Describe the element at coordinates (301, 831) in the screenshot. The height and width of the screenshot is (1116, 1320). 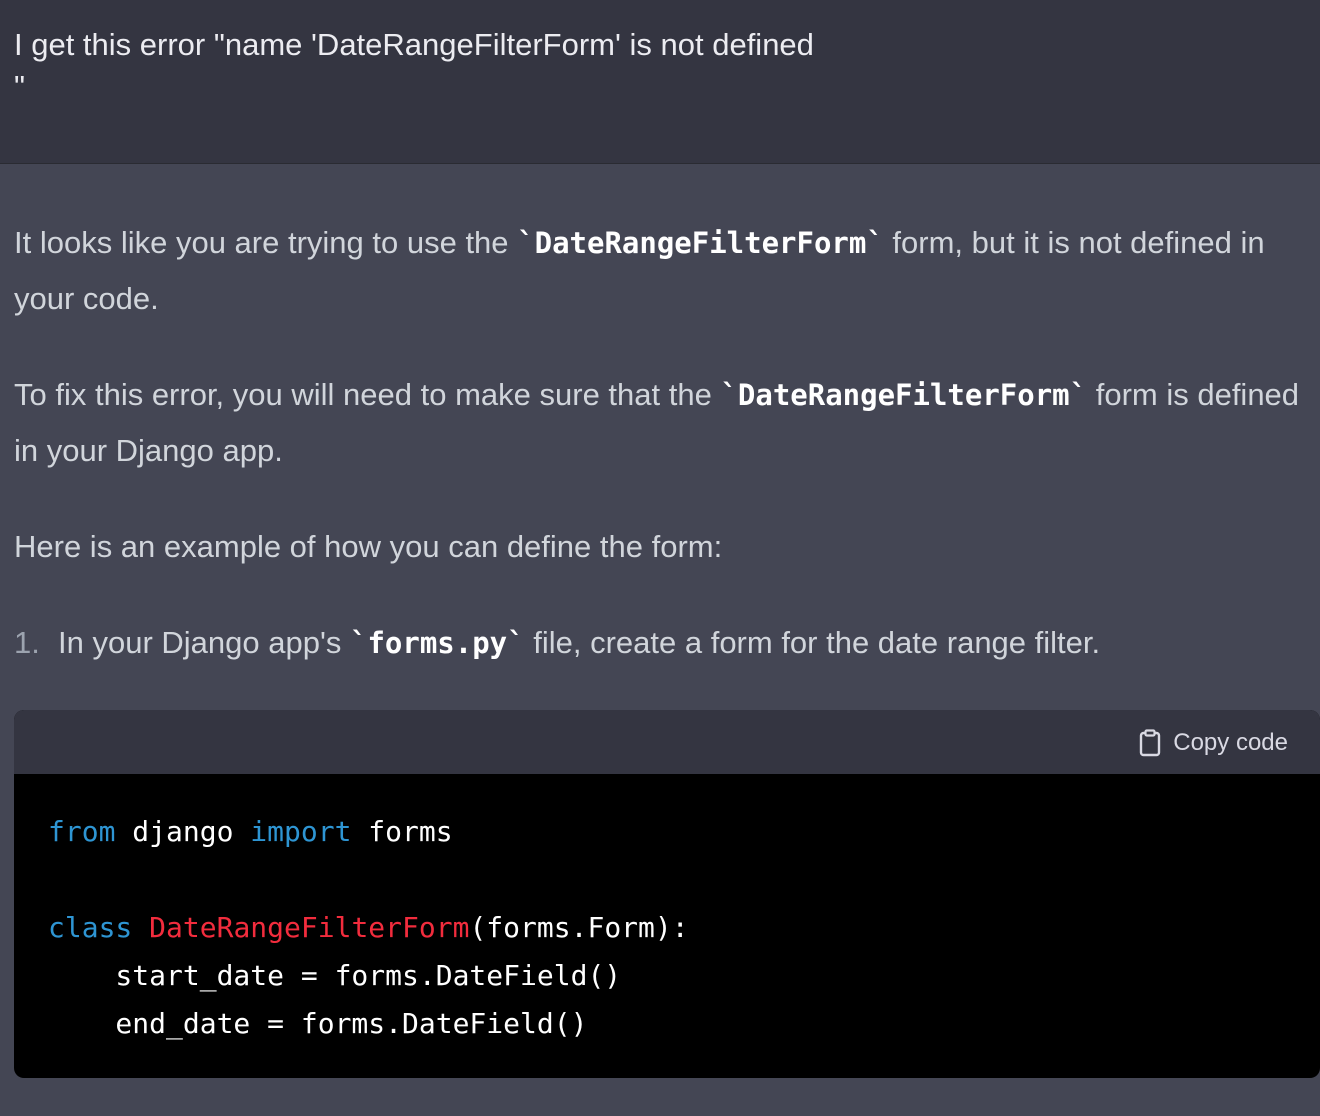
I see `code-keyword: import` at that location.